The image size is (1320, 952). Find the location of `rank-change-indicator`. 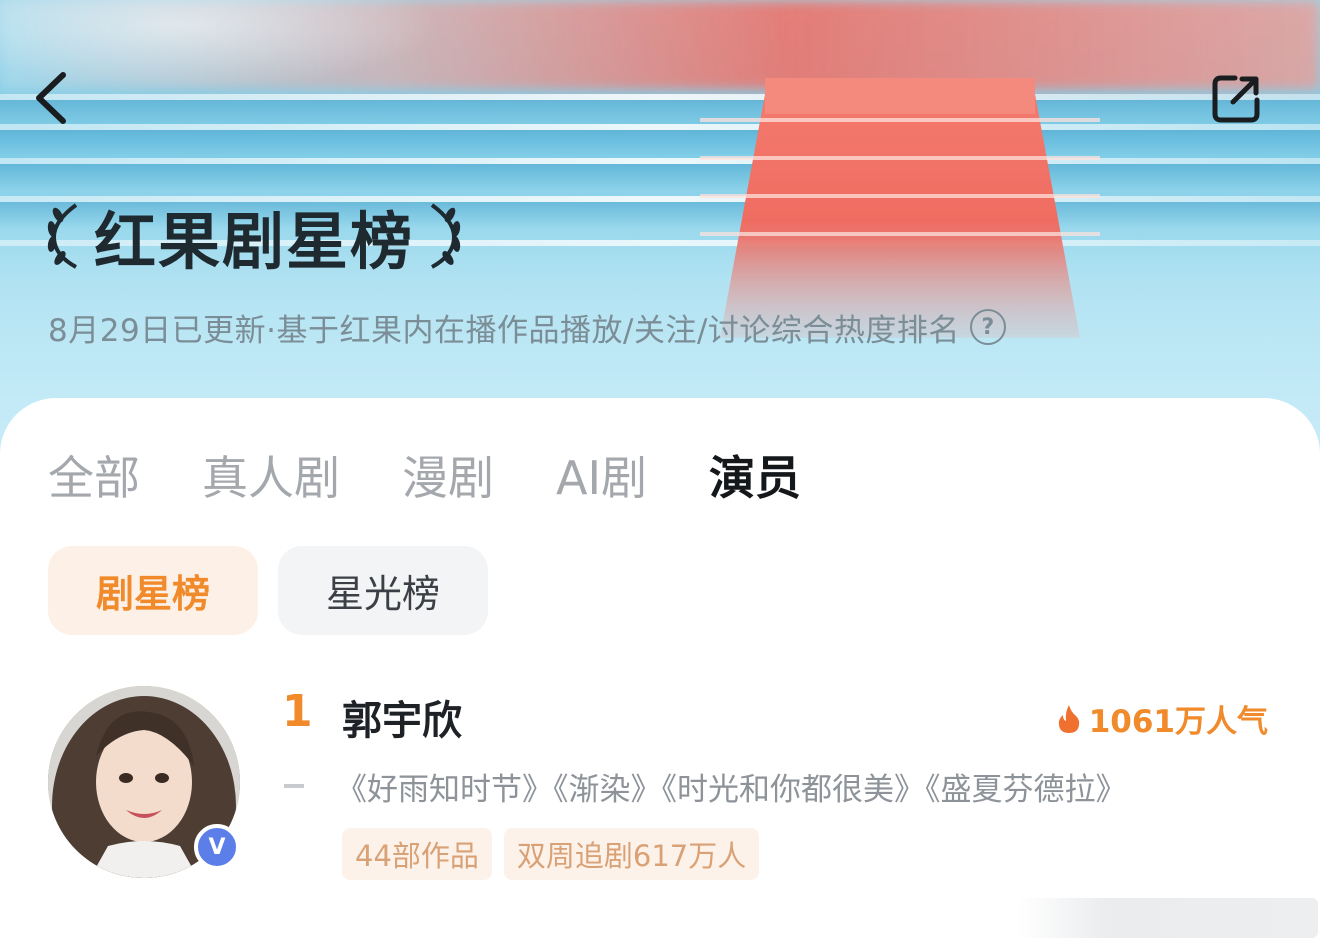

rank-change-indicator is located at coordinates (294, 786).